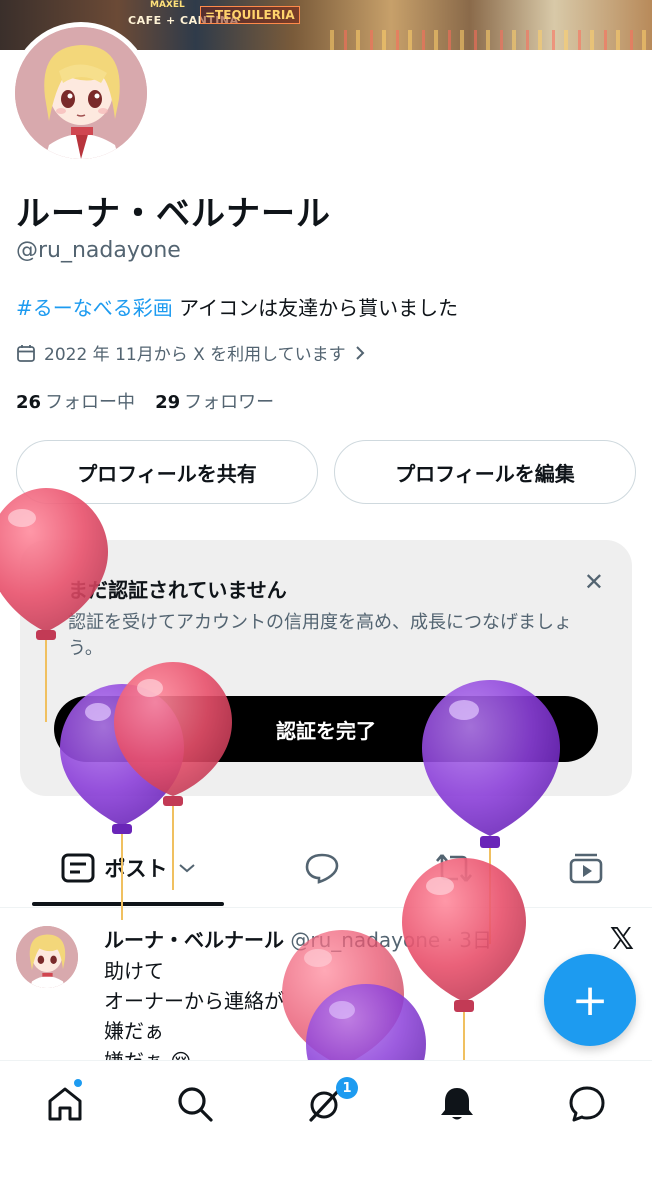  I want to click on media-icon, so click(586, 868).